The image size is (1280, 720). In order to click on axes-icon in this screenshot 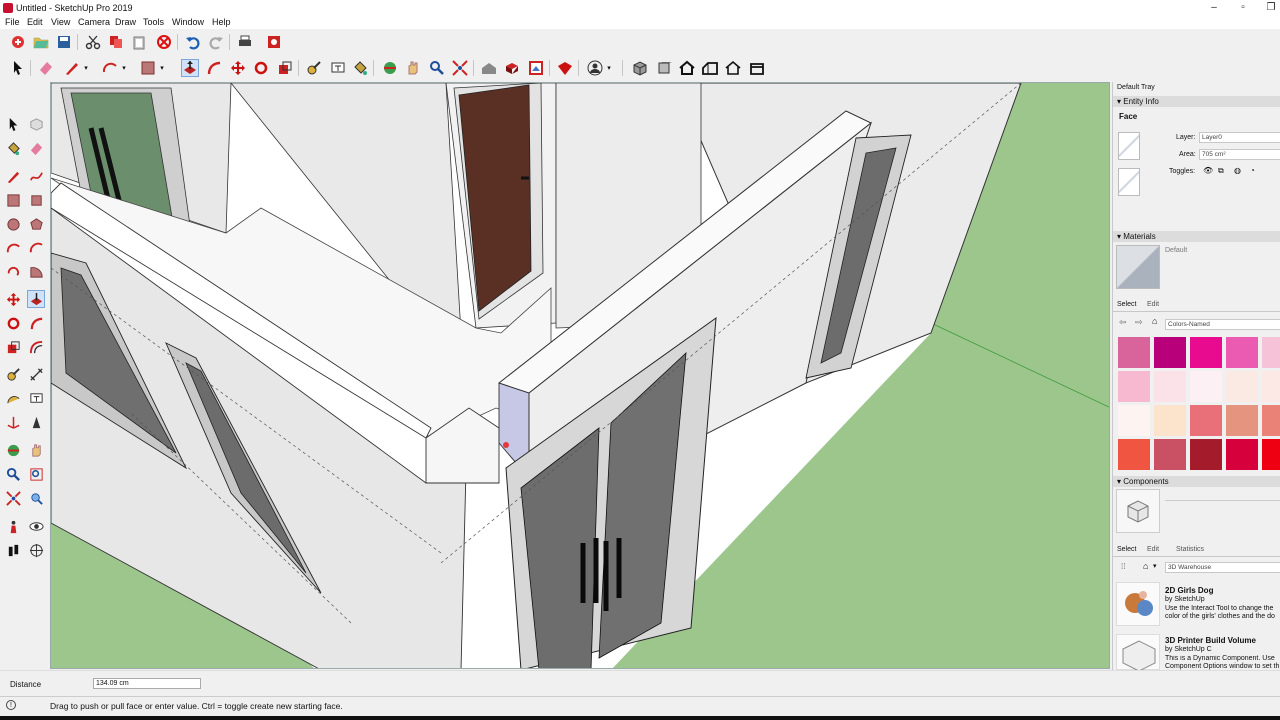, I will do `click(13, 422)`.